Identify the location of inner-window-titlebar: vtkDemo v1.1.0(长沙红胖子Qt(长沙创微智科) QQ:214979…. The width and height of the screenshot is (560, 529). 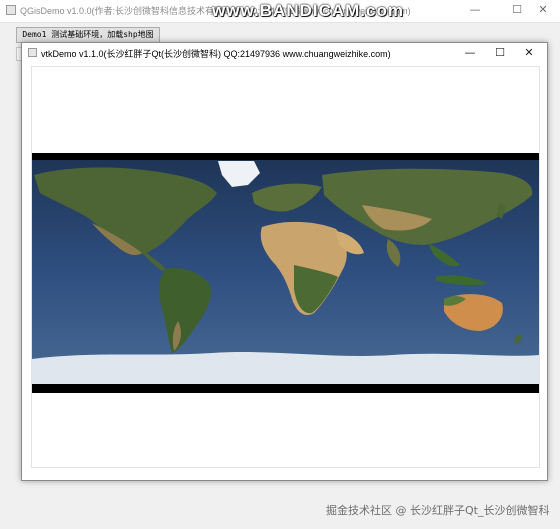
(284, 53).